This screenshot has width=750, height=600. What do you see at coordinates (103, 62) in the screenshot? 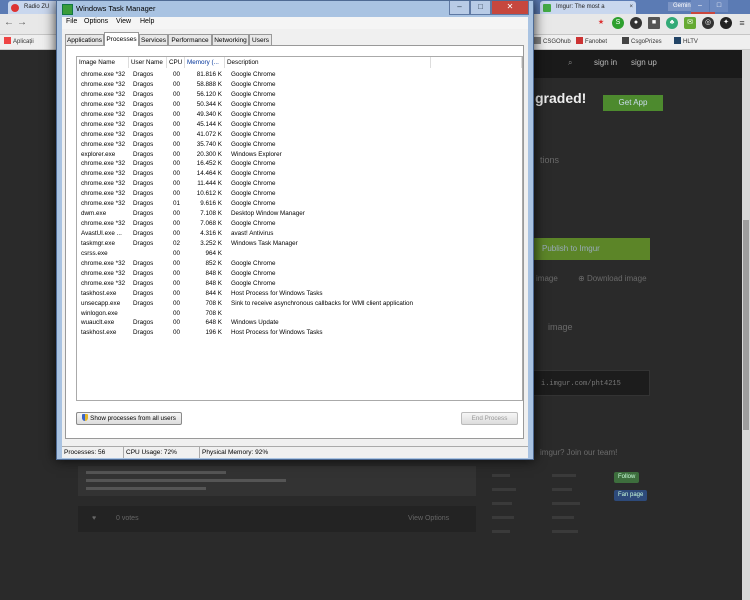
I see `column-image-name: Image Name` at bounding box center [103, 62].